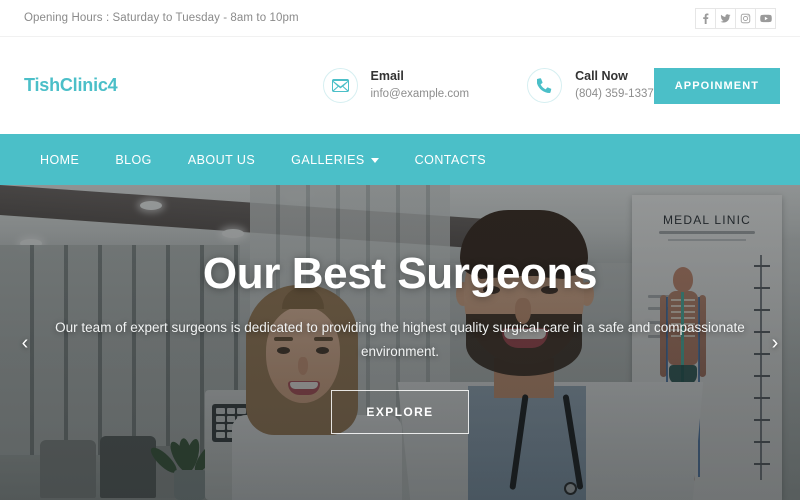  Describe the element at coordinates (387, 76) in the screenshot. I see `contact-email-title: Email` at that location.